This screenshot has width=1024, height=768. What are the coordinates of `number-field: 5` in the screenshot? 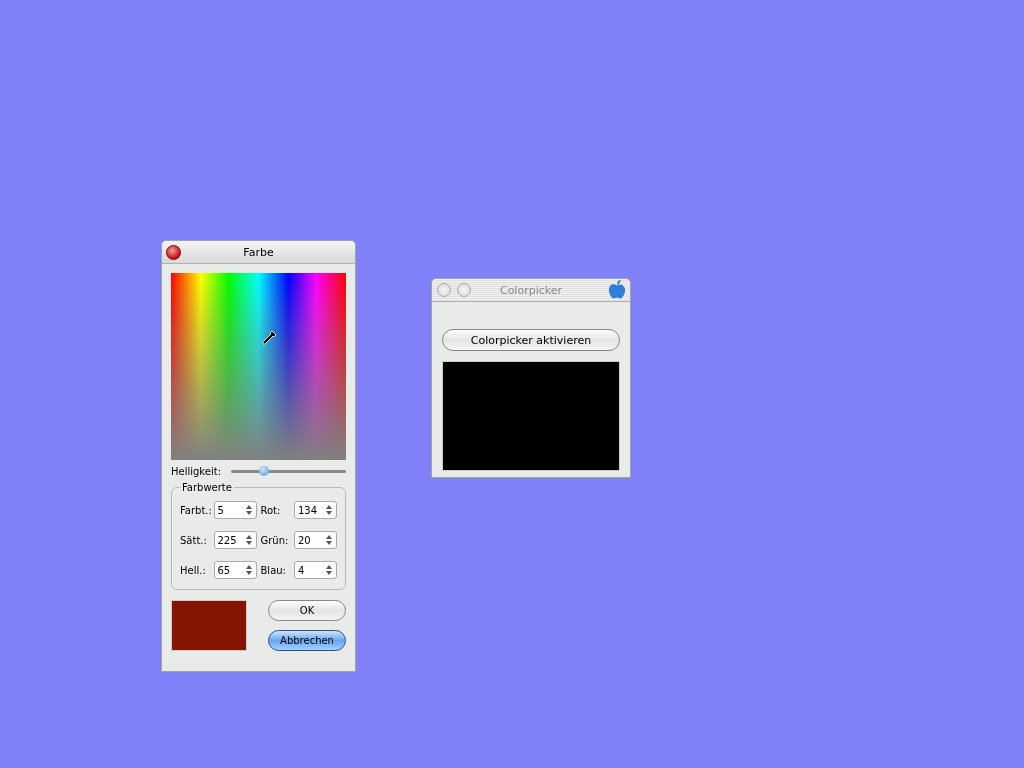 It's located at (235, 510).